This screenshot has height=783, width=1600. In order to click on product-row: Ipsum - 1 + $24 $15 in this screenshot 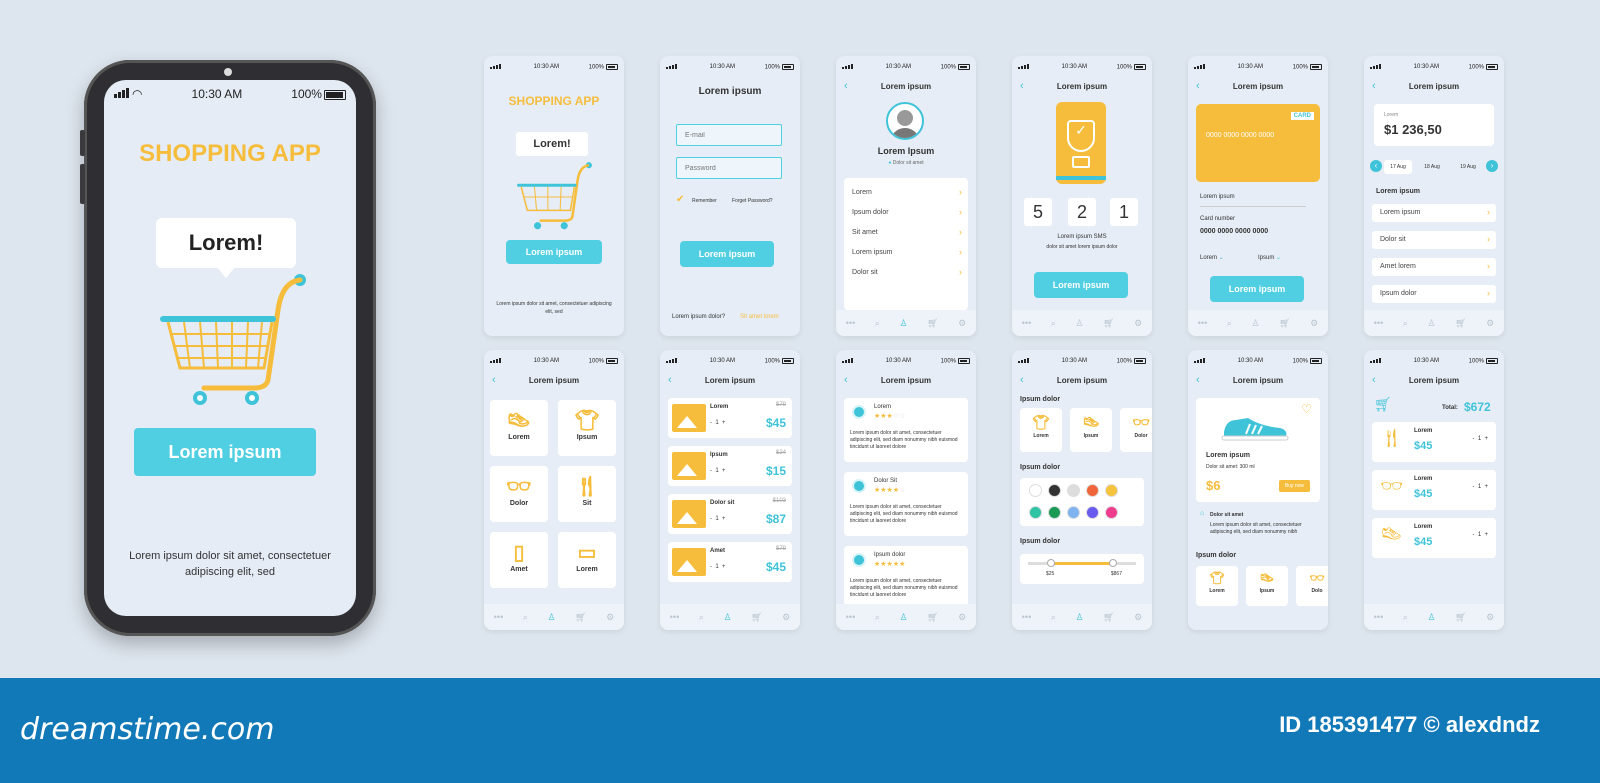, I will do `click(730, 466)`.